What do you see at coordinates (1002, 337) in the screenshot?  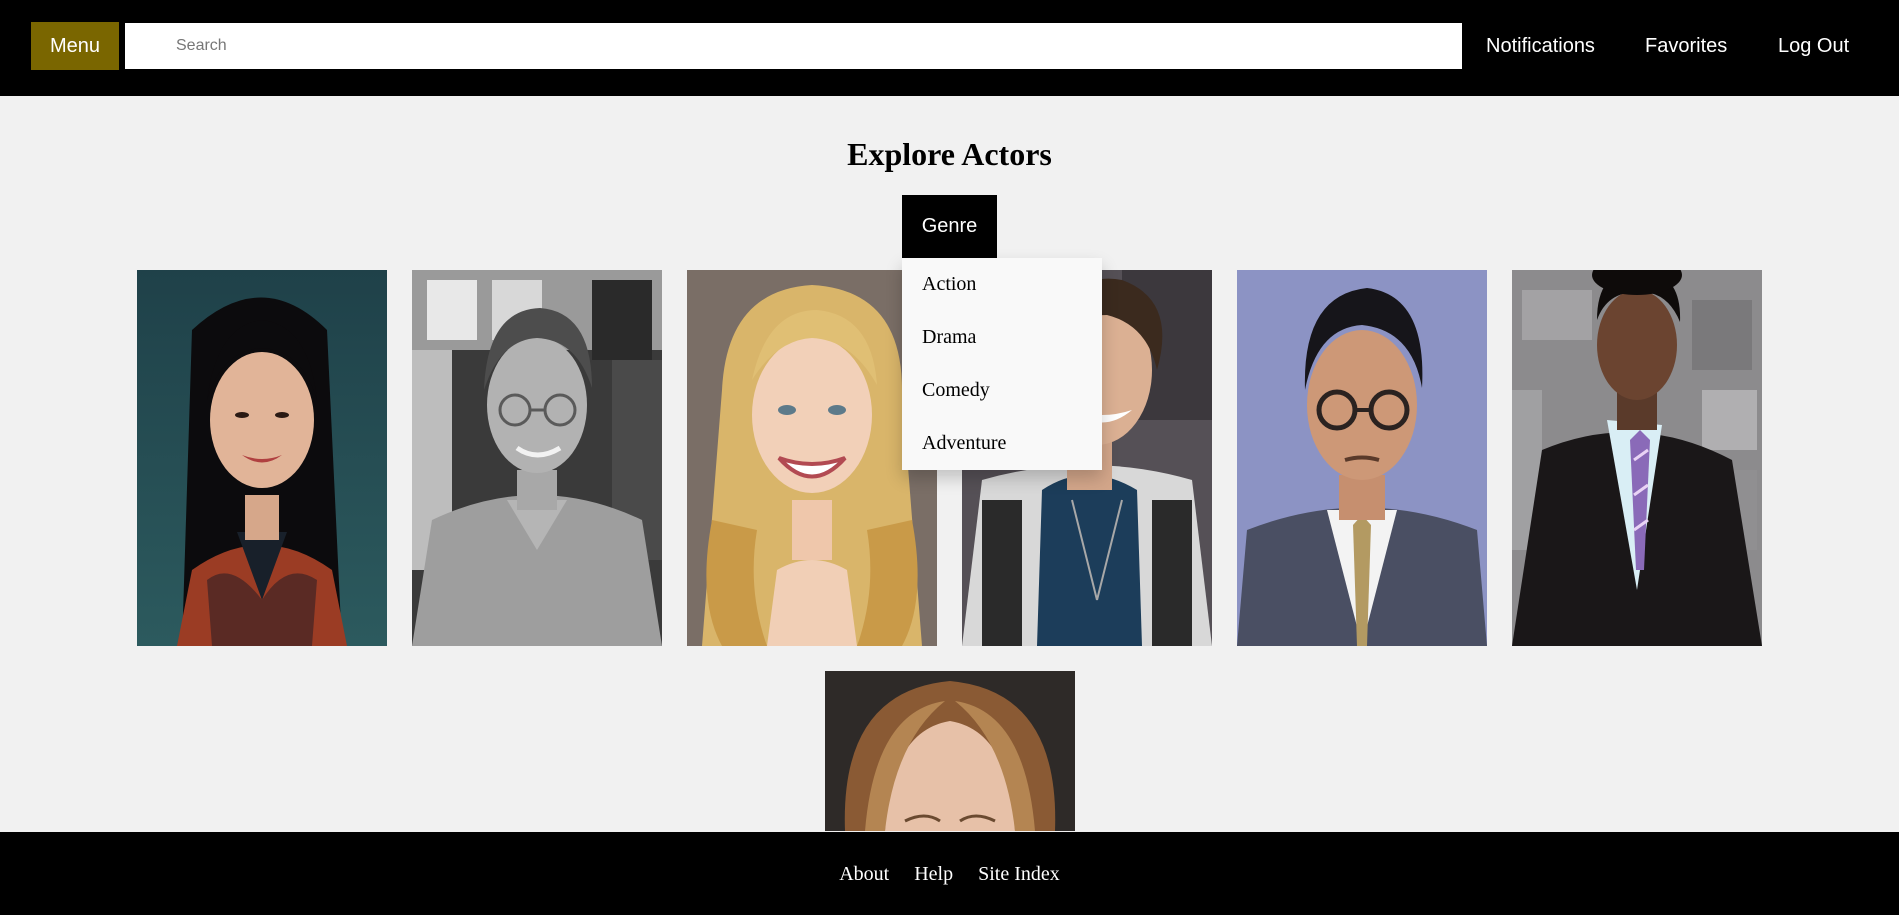 I see `genre-option-drama: Drama` at bounding box center [1002, 337].